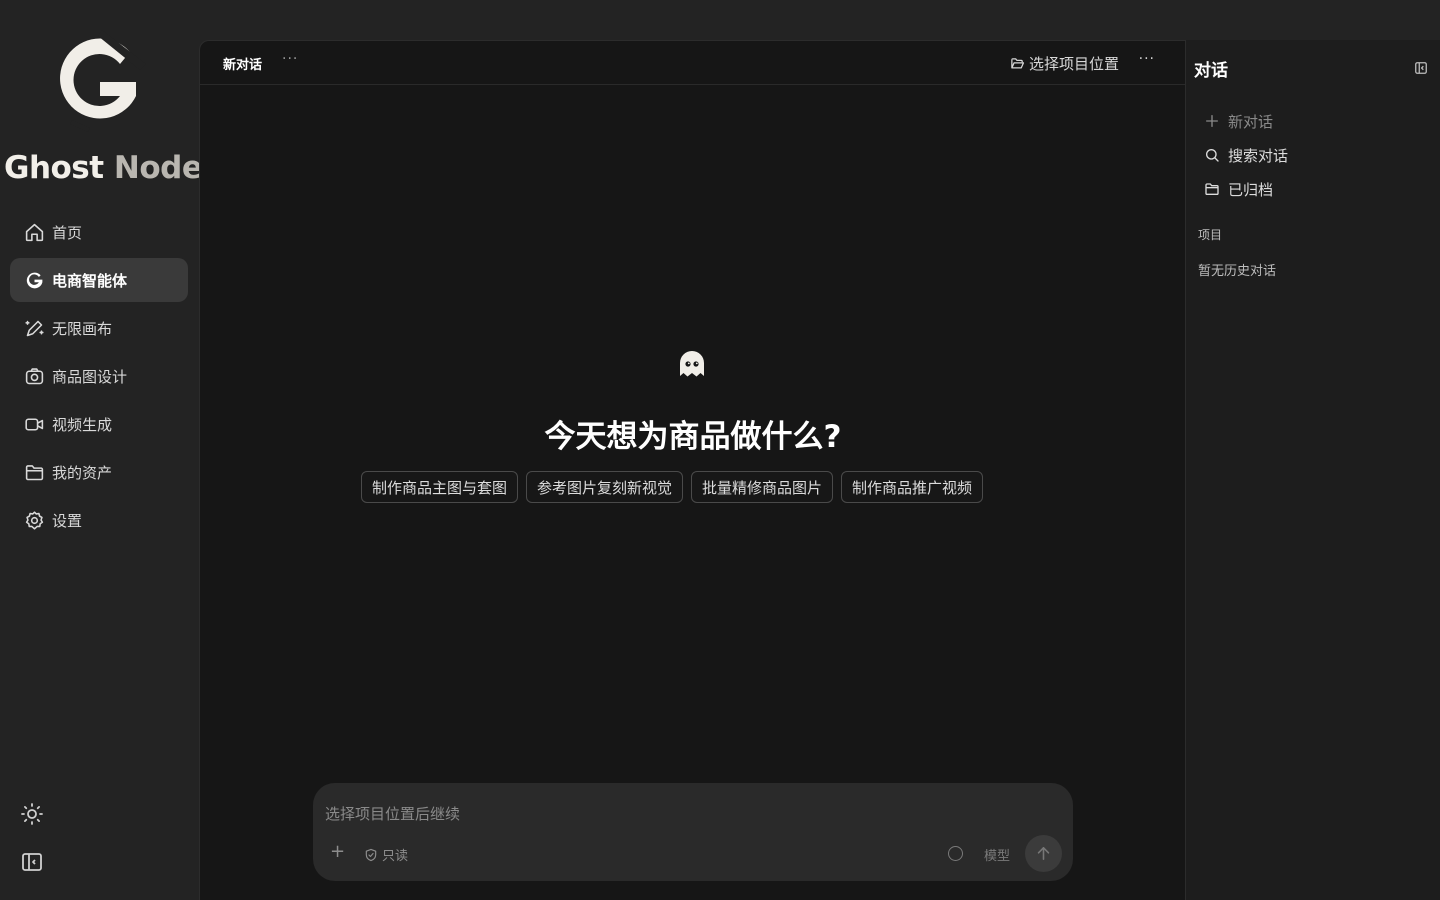 The height and width of the screenshot is (900, 1440). I want to click on search-conversations-button: 搜索对话, so click(1246, 155).